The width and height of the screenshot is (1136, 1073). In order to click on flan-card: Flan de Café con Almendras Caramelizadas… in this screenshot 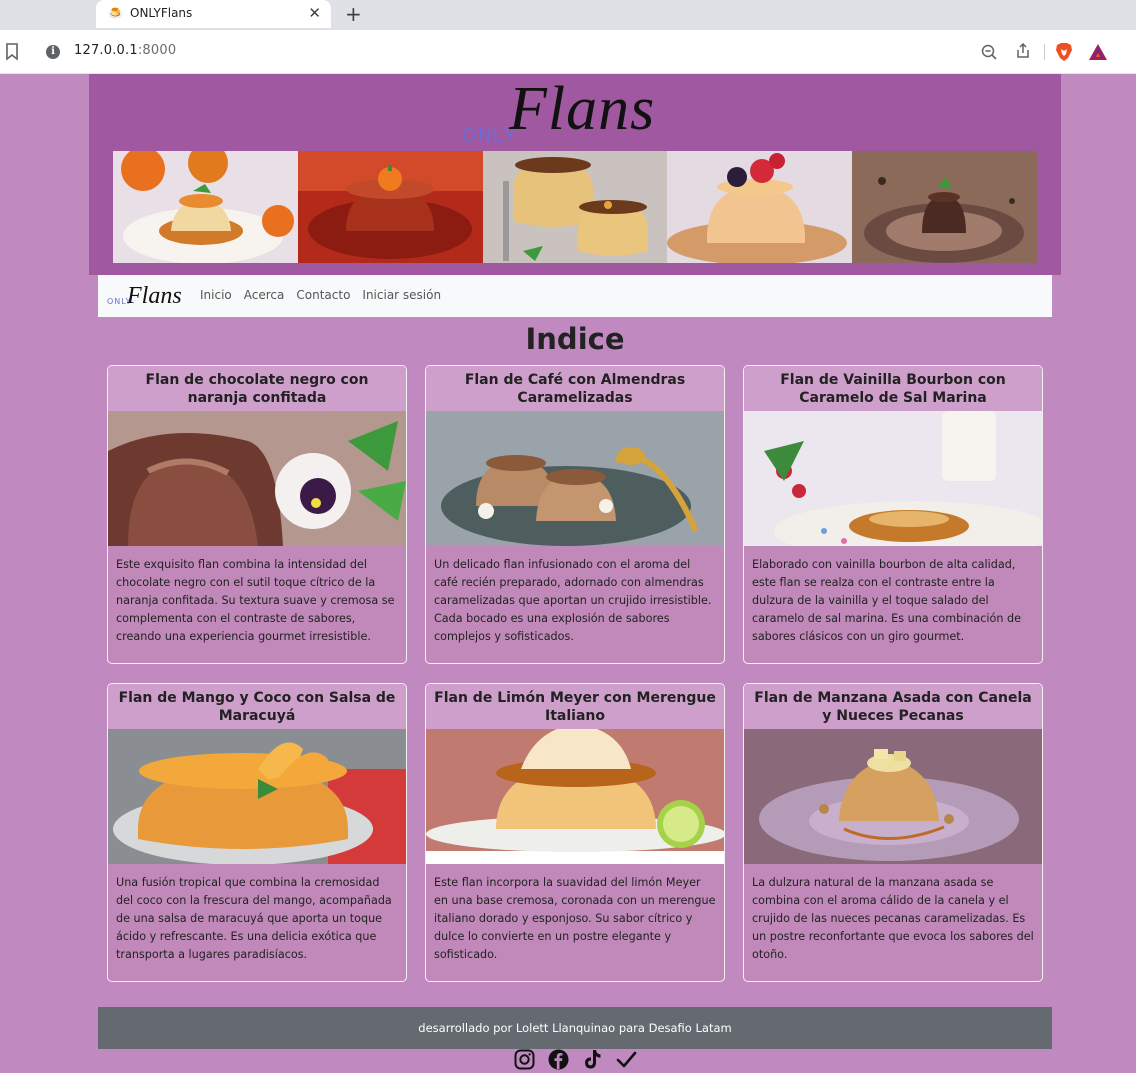, I will do `click(575, 514)`.